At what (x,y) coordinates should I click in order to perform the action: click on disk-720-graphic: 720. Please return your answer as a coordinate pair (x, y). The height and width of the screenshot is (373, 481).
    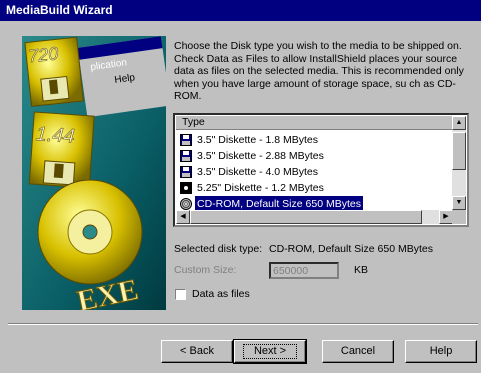
    Looking at the image, I should click on (54, 71).